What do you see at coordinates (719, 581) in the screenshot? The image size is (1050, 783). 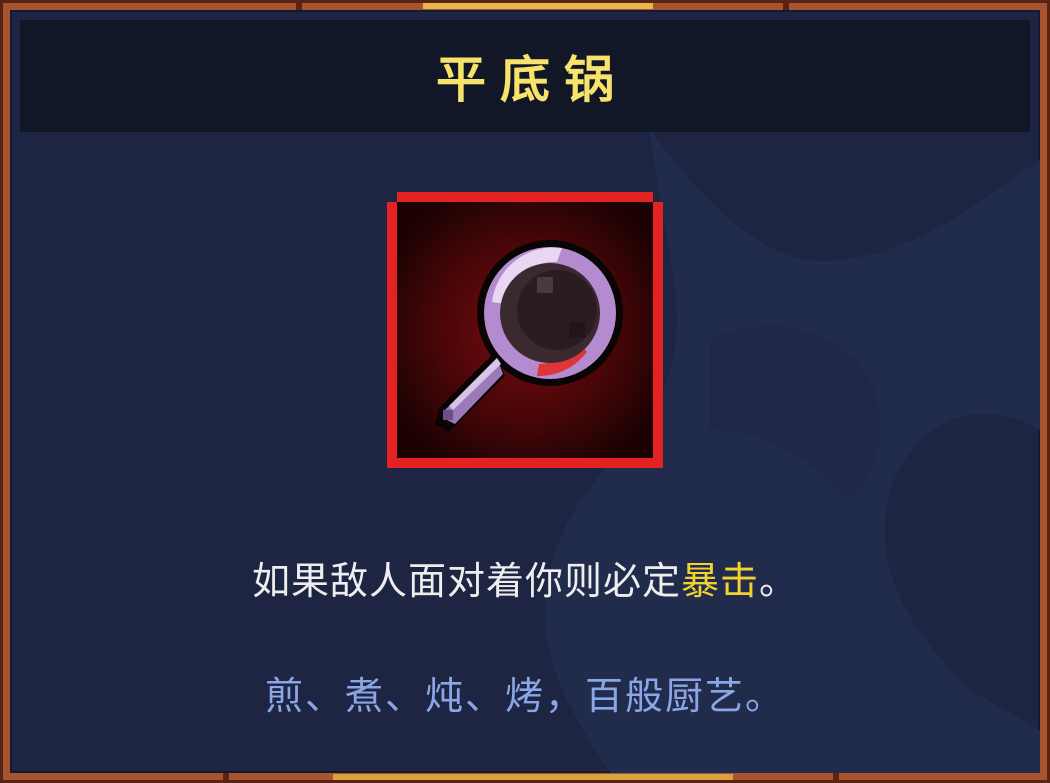 I see `description-keyword-crit: 暴击` at bounding box center [719, 581].